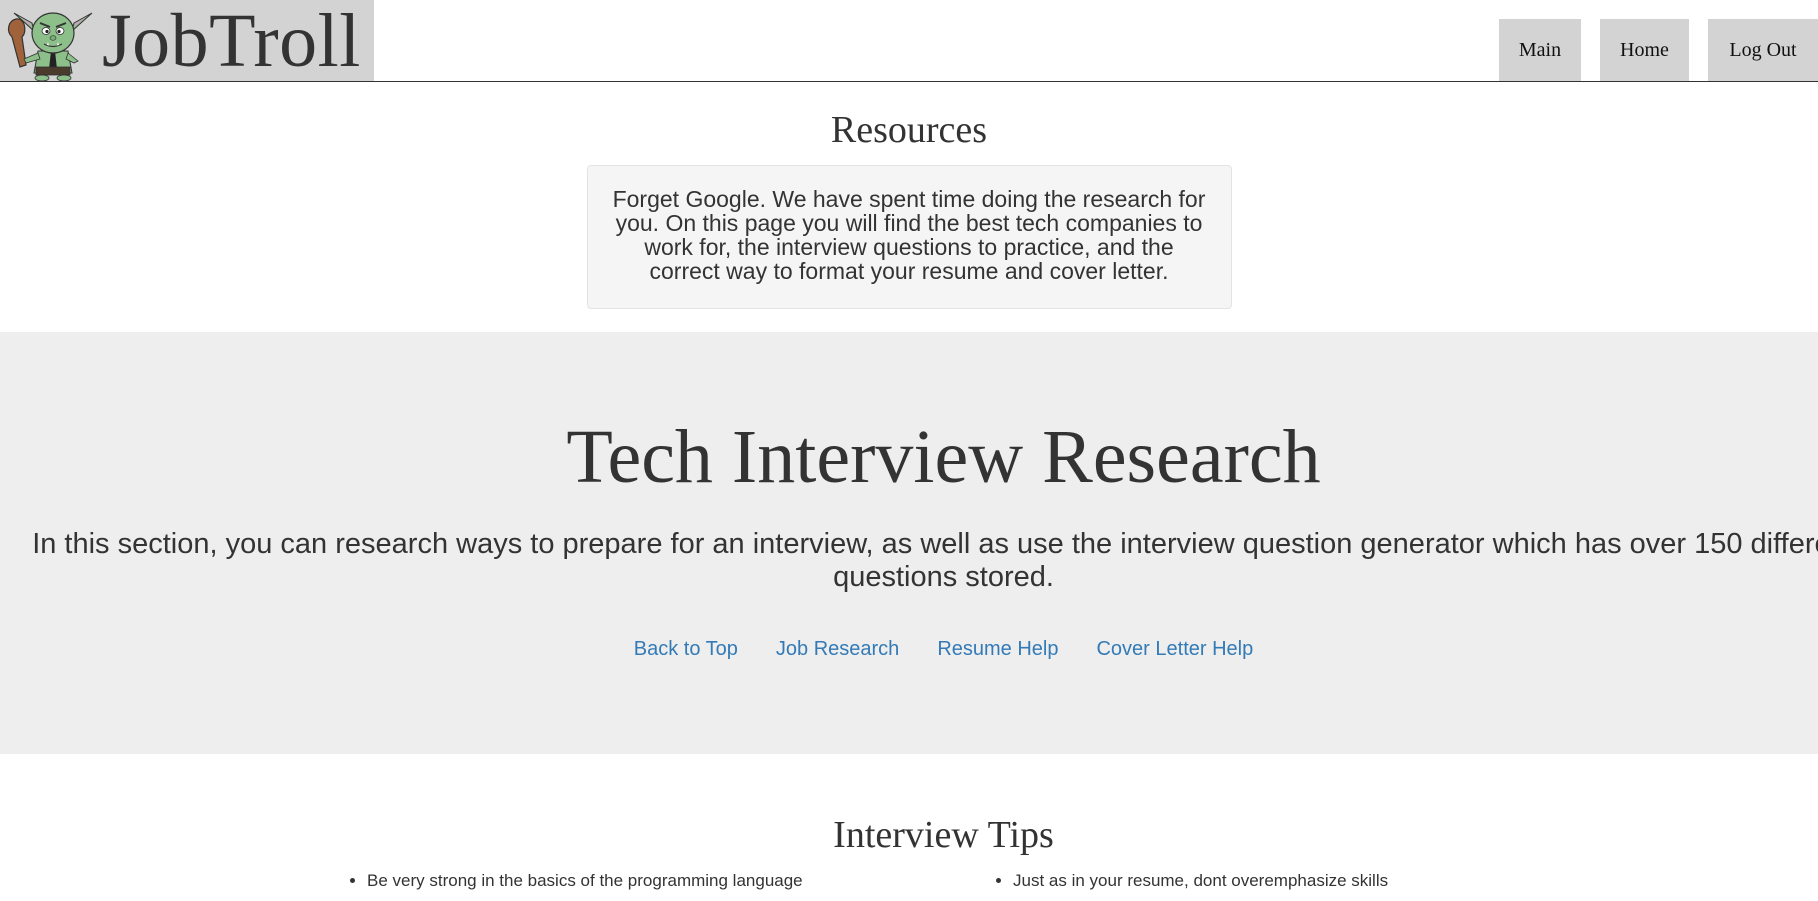  I want to click on nav-home-button: Home, so click(1644, 50).